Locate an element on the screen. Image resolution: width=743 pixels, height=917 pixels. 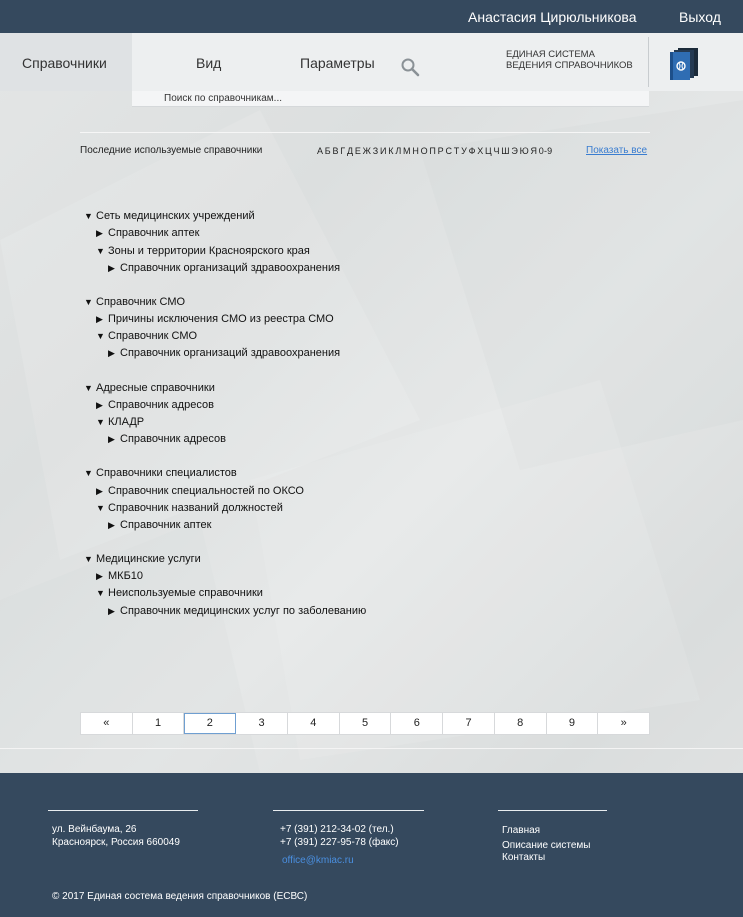
alphabet-letter: Ж is located at coordinates (367, 151).